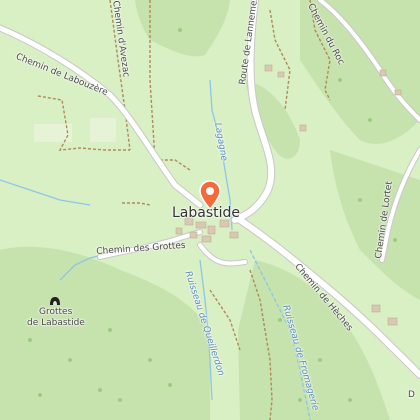 This screenshot has width=420, height=420. Describe the element at coordinates (55, 301) in the screenshot. I see `cave-icon` at that location.